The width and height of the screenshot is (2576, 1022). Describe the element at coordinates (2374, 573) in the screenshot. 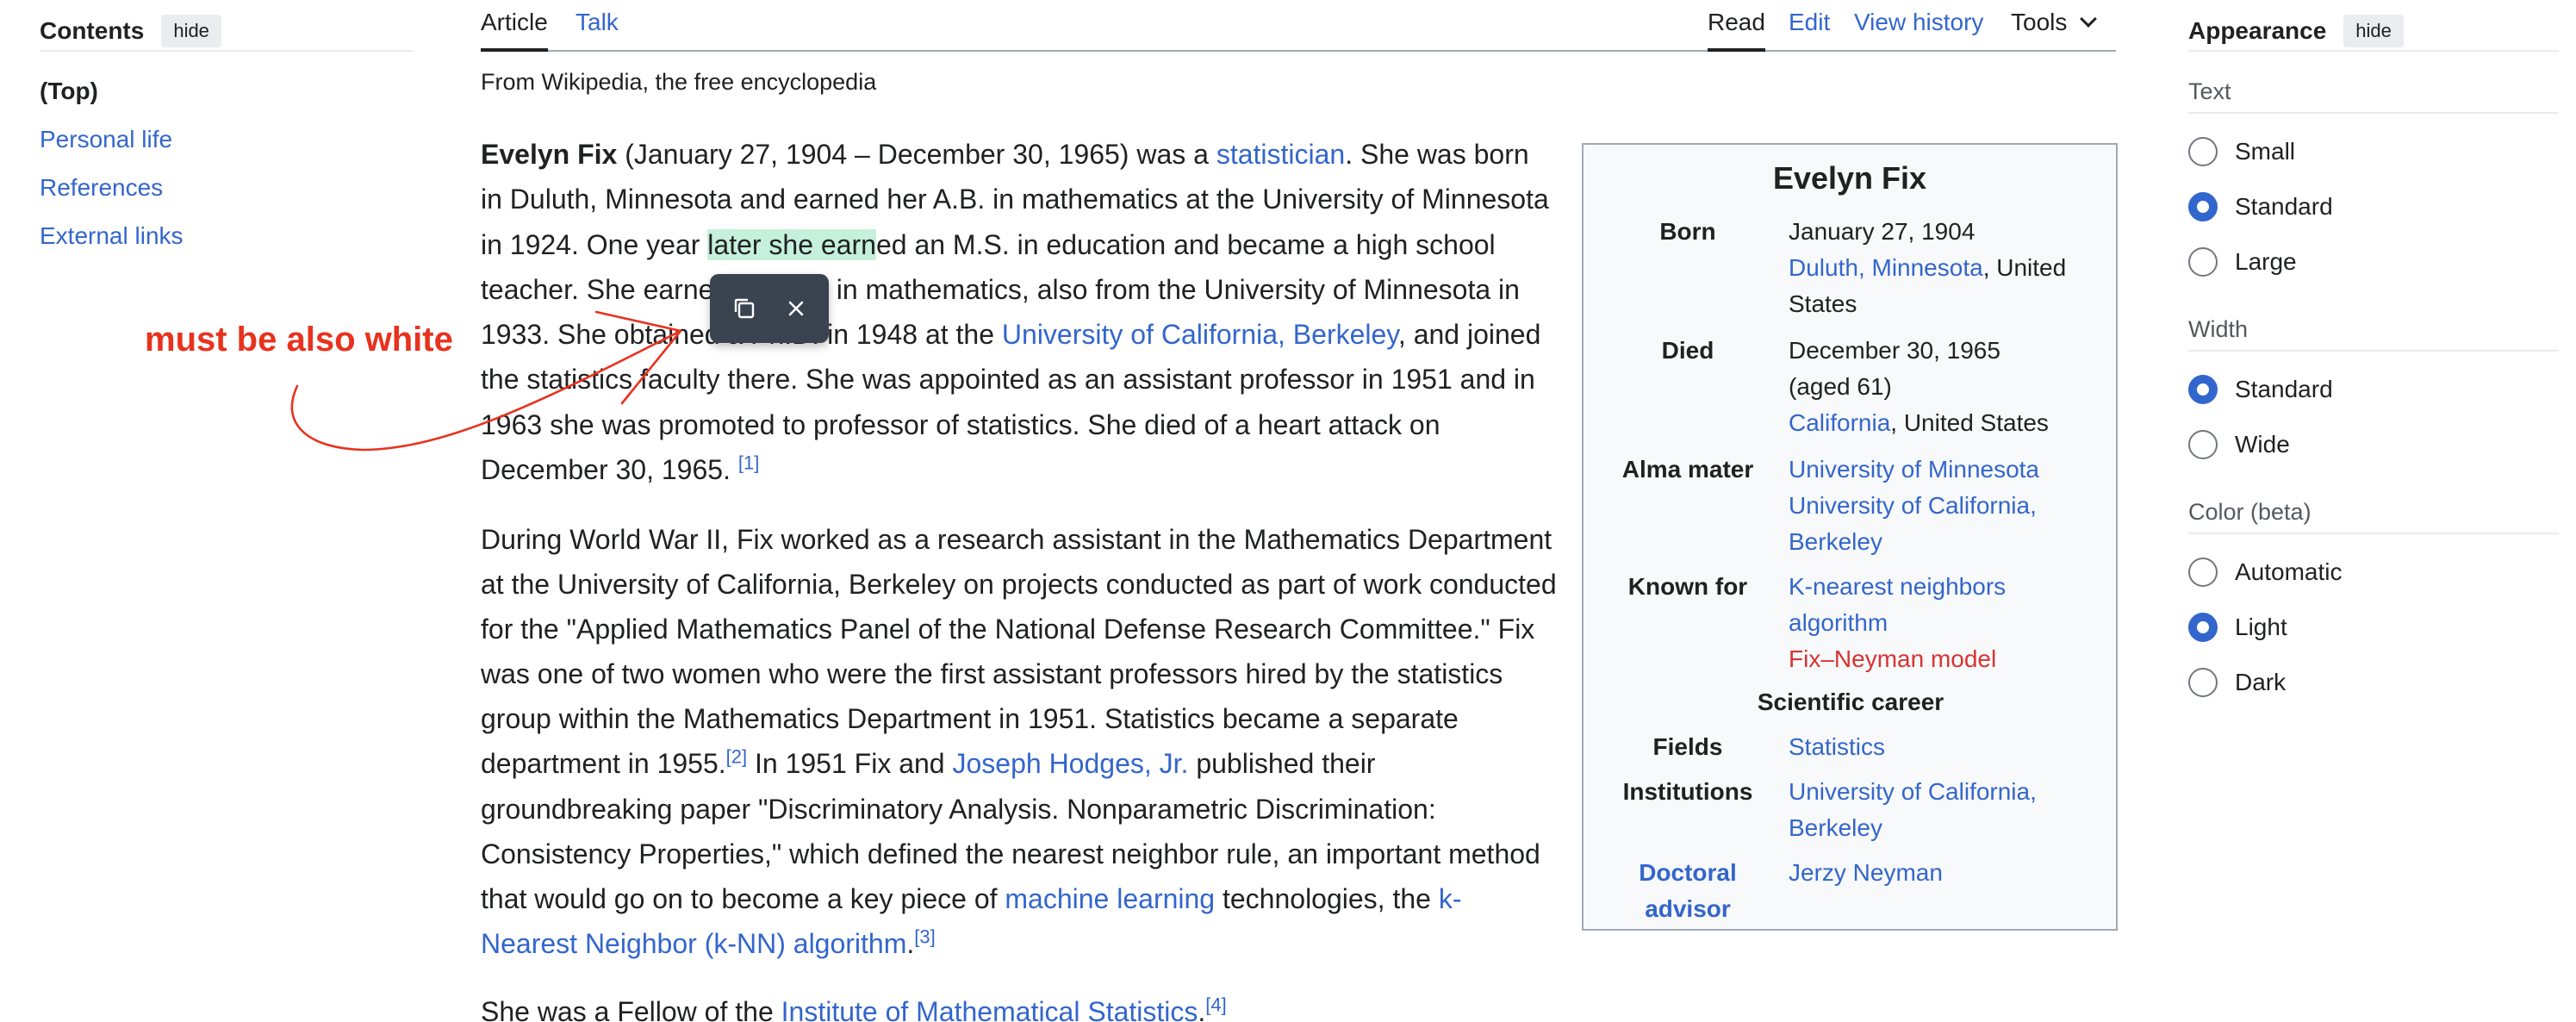

I see `radio-color-automatic: Automatic` at that location.